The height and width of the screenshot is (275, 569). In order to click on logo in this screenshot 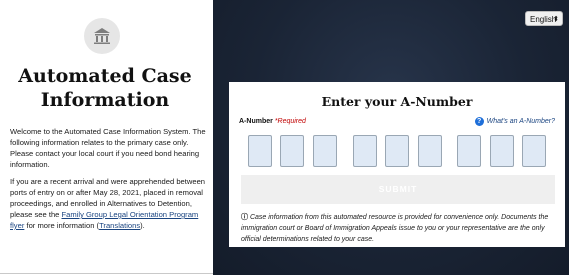, I will do `click(102, 36)`.